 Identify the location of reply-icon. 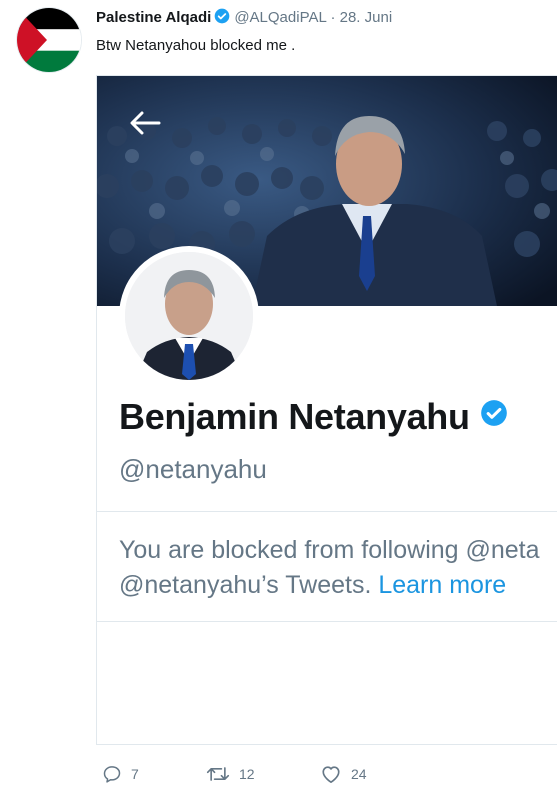
(112, 774).